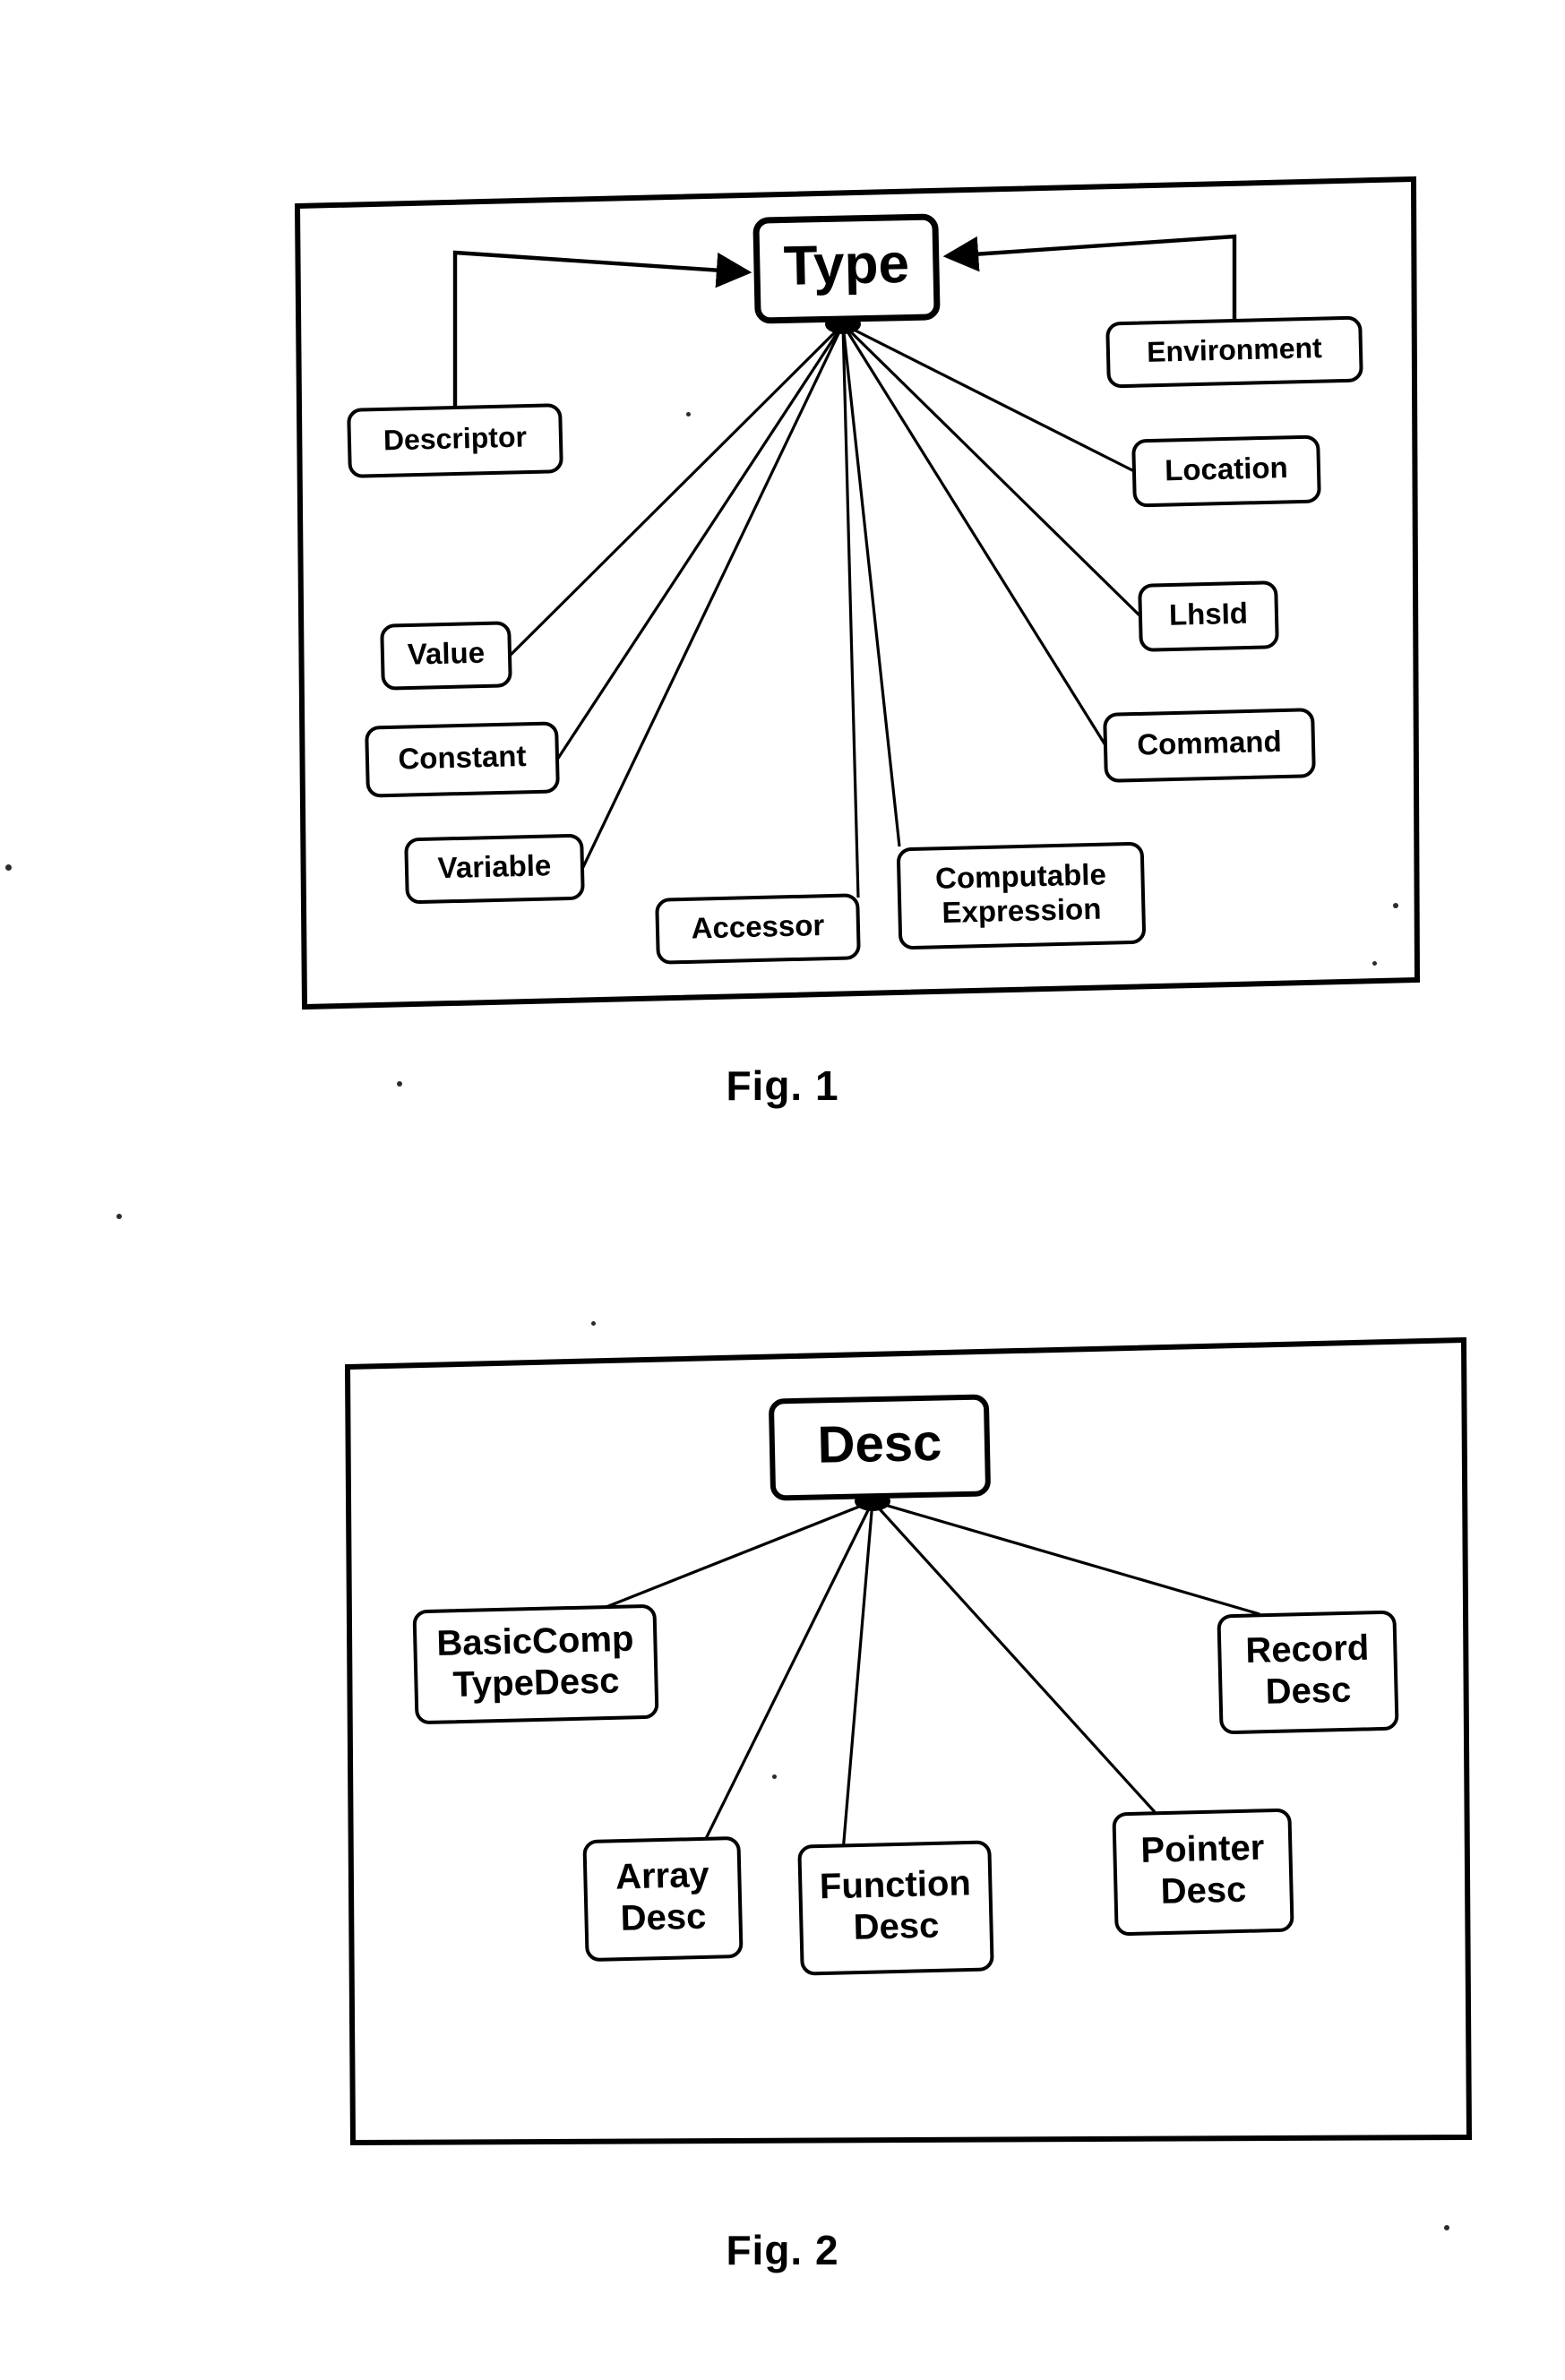 The height and width of the screenshot is (2380, 1565). What do you see at coordinates (1089, 277) in the screenshot?
I see `environment-to-type-arrow` at bounding box center [1089, 277].